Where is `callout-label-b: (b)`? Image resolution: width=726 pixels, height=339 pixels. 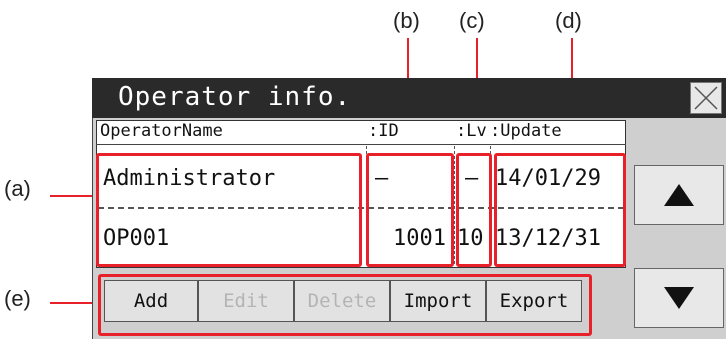
callout-label-b: (b) is located at coordinates (406, 20).